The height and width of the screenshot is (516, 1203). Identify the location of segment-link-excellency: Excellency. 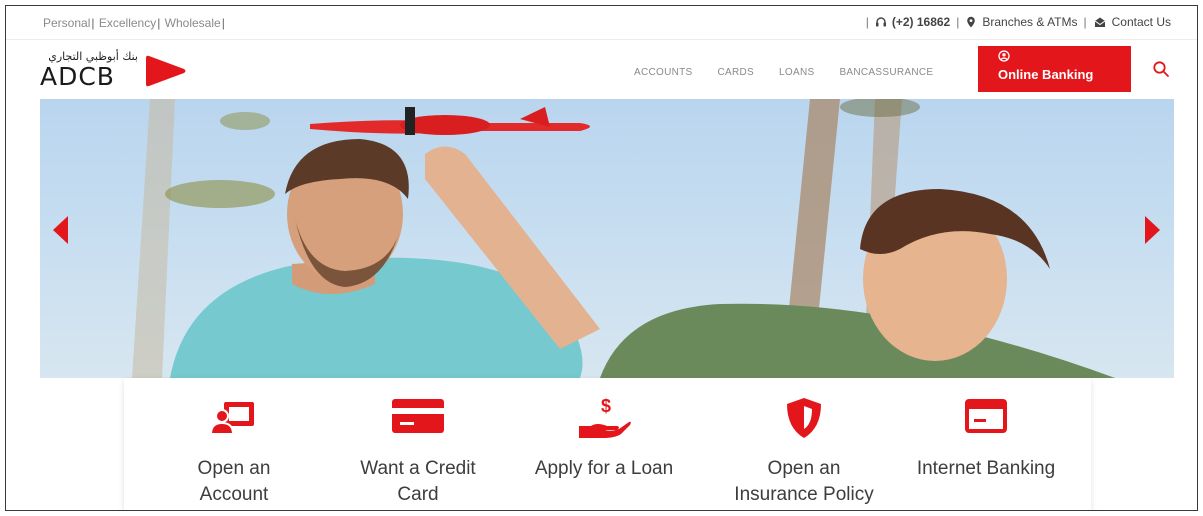
(127, 23).